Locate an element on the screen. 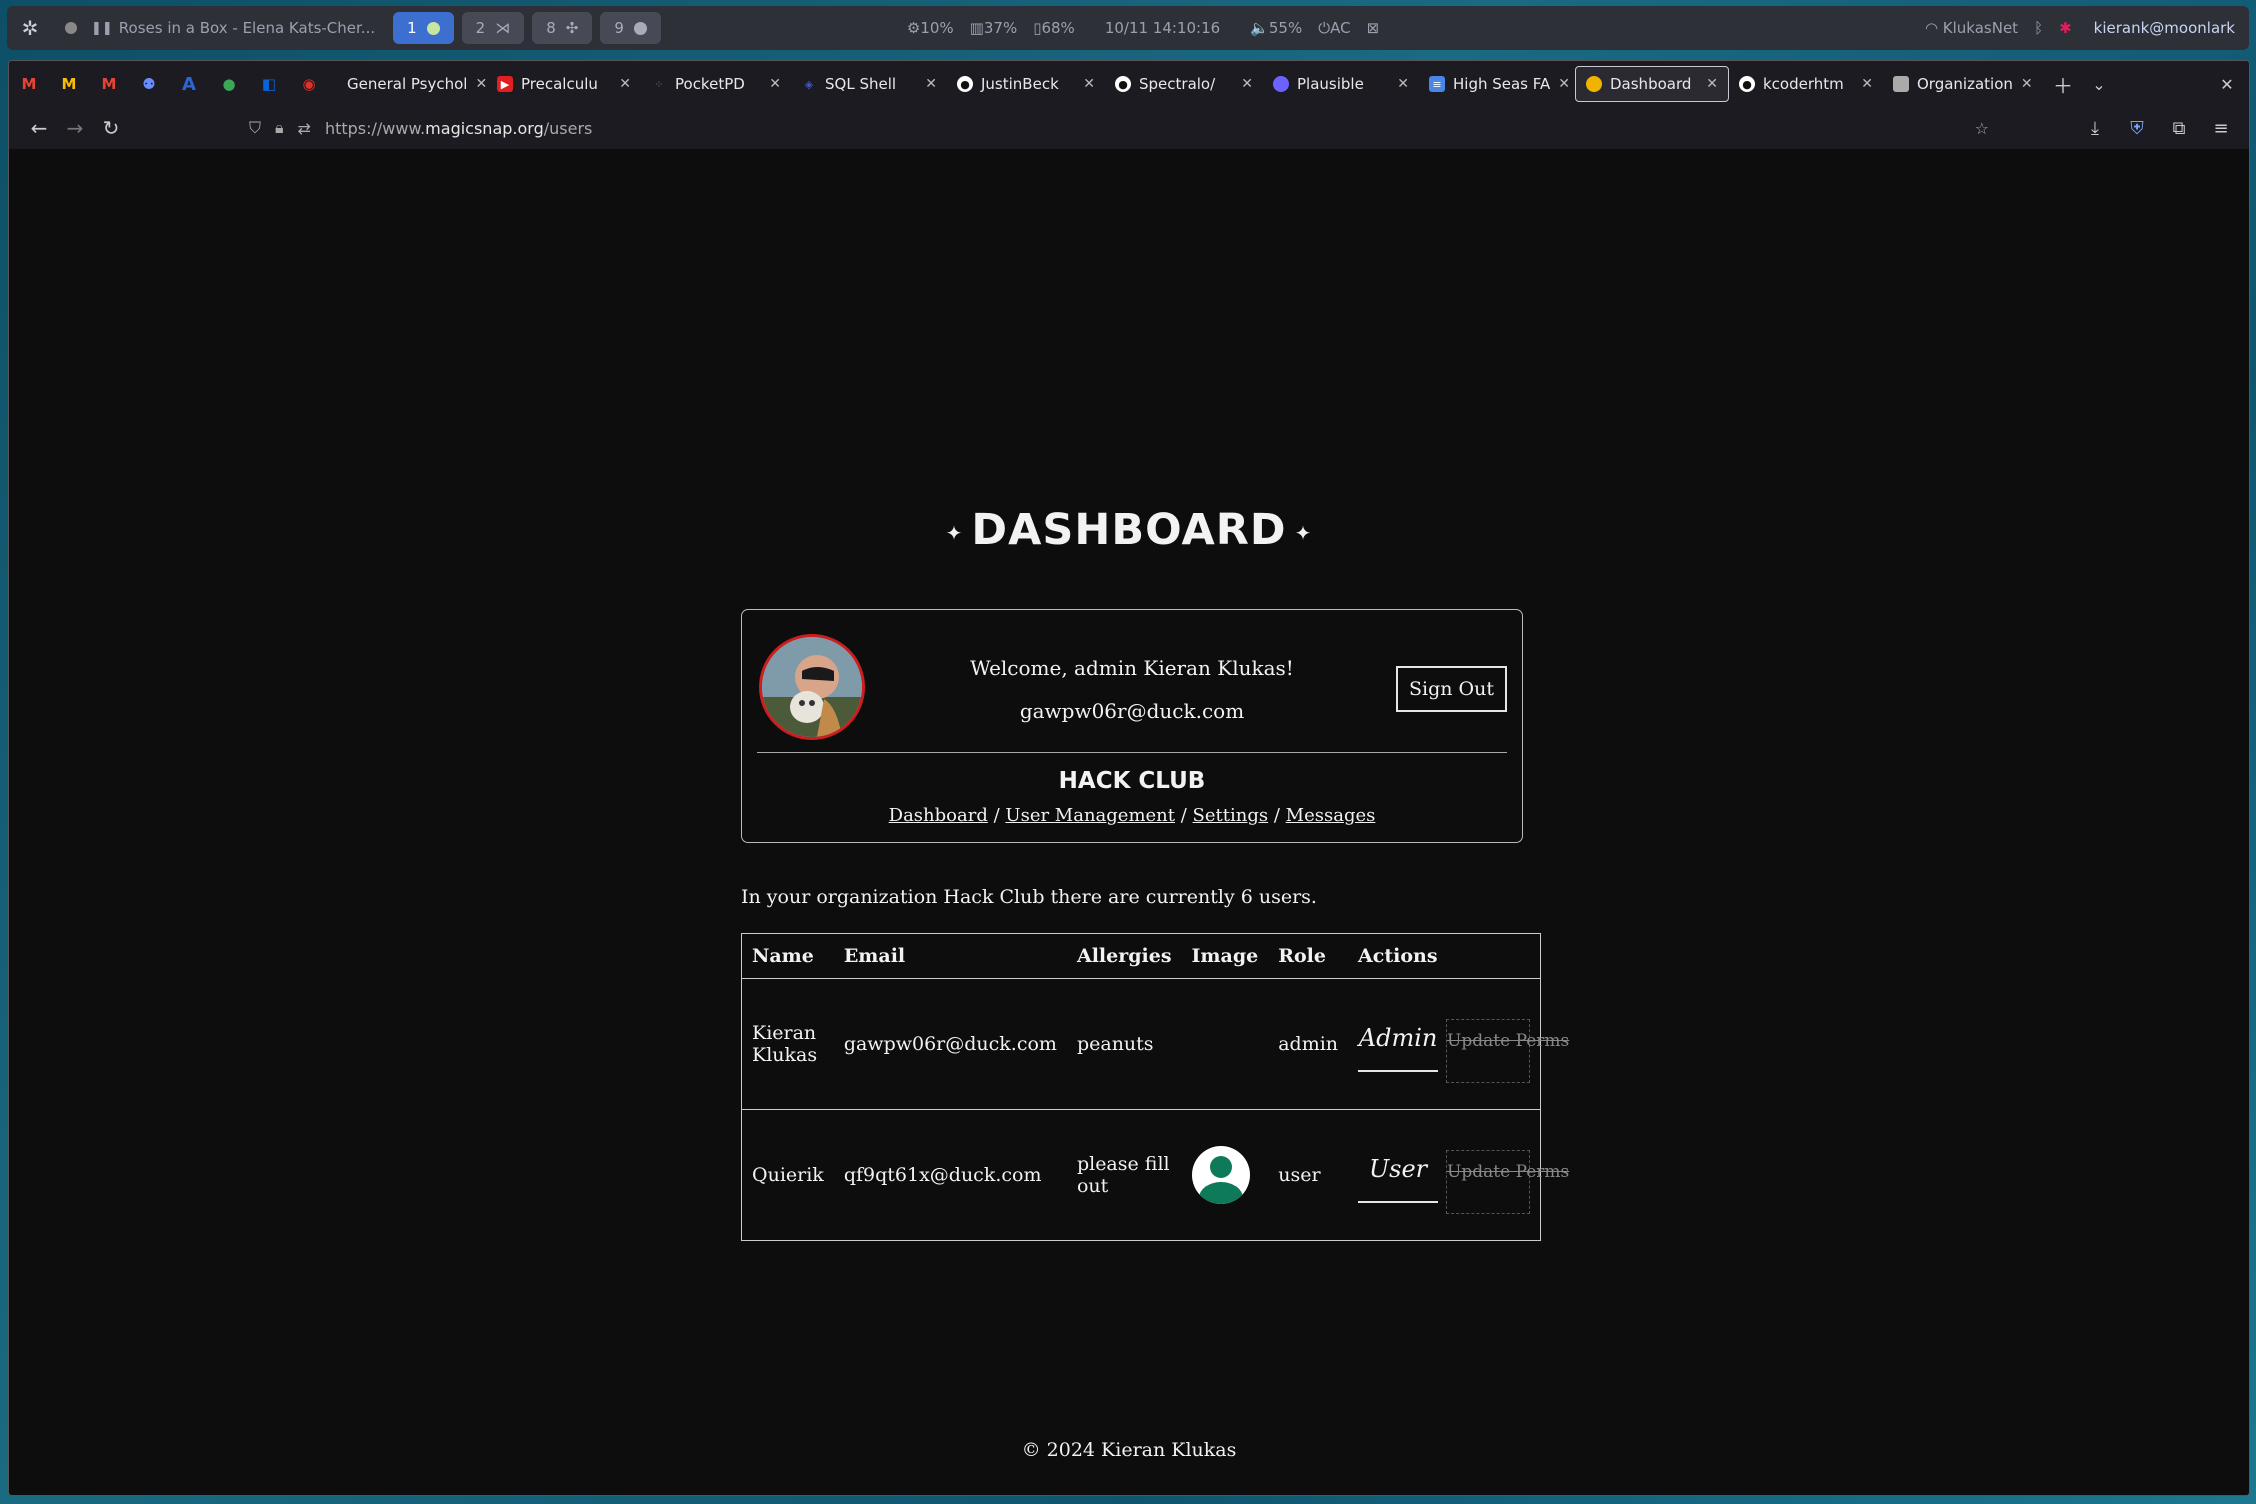  tab-sql-shell: ◈ SQL Shell ✕ is located at coordinates (869, 84).